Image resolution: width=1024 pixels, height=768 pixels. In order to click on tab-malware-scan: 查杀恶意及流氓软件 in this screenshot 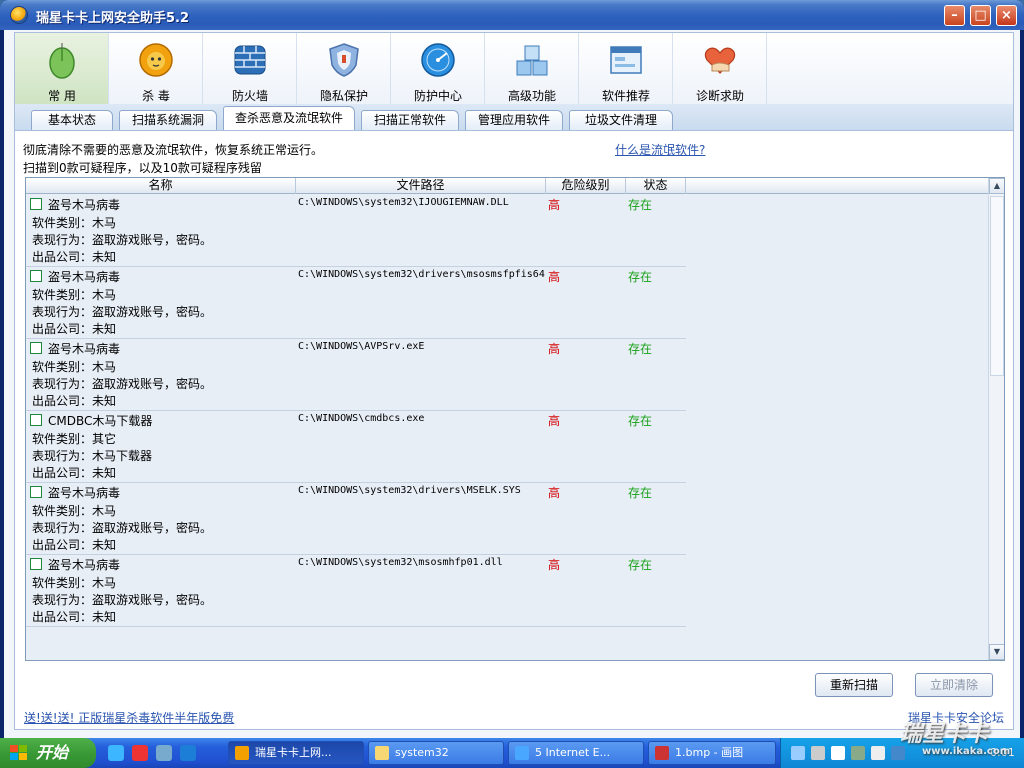, I will do `click(289, 118)`.